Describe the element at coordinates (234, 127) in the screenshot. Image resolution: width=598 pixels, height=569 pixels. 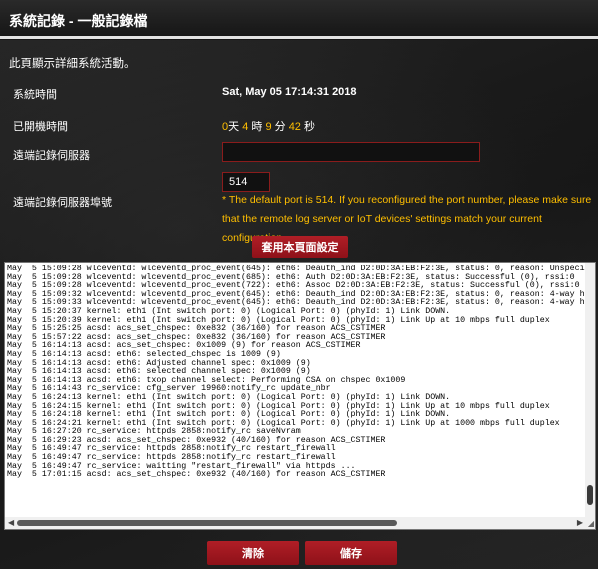
I see `uptime-days-unit: 天` at that location.